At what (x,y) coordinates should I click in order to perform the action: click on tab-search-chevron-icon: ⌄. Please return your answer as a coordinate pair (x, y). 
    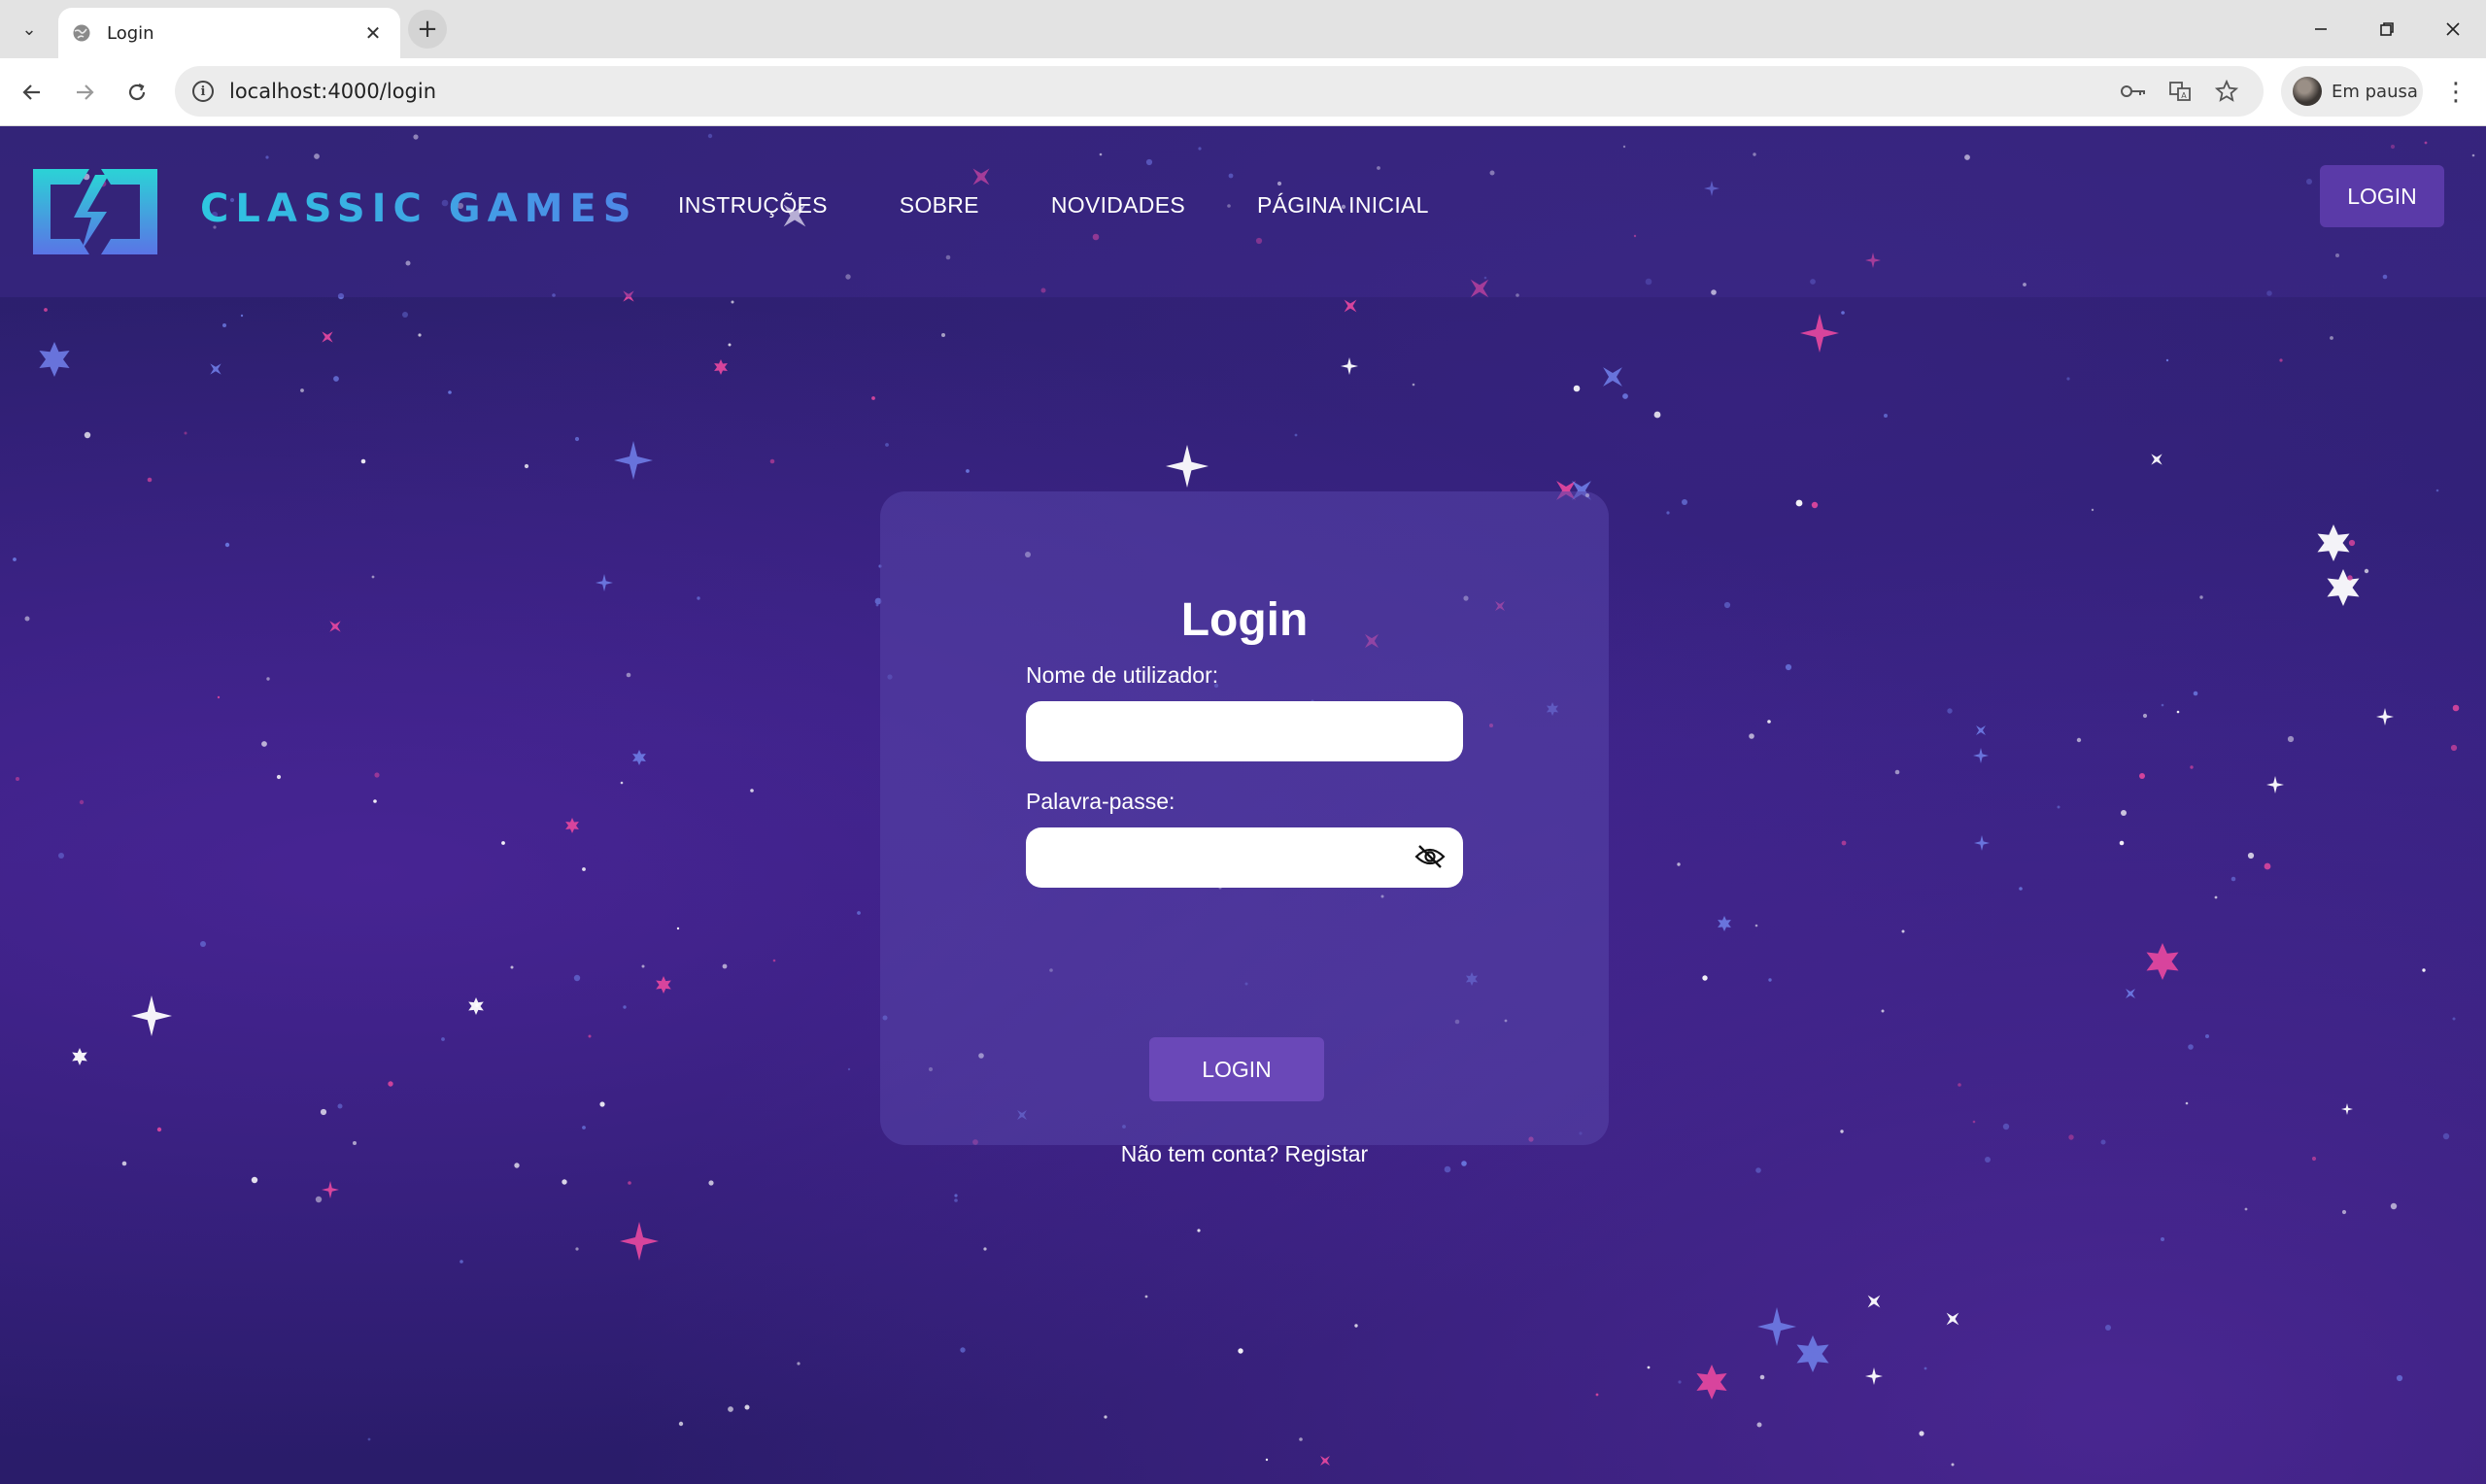
    Looking at the image, I should click on (29, 29).